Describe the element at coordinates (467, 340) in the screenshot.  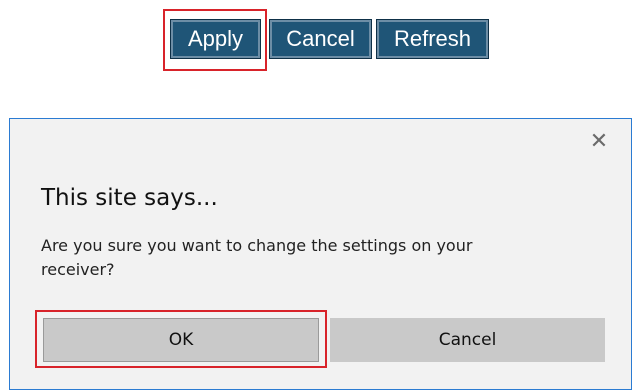
I see `dialog-cancel-button: Cancel` at that location.